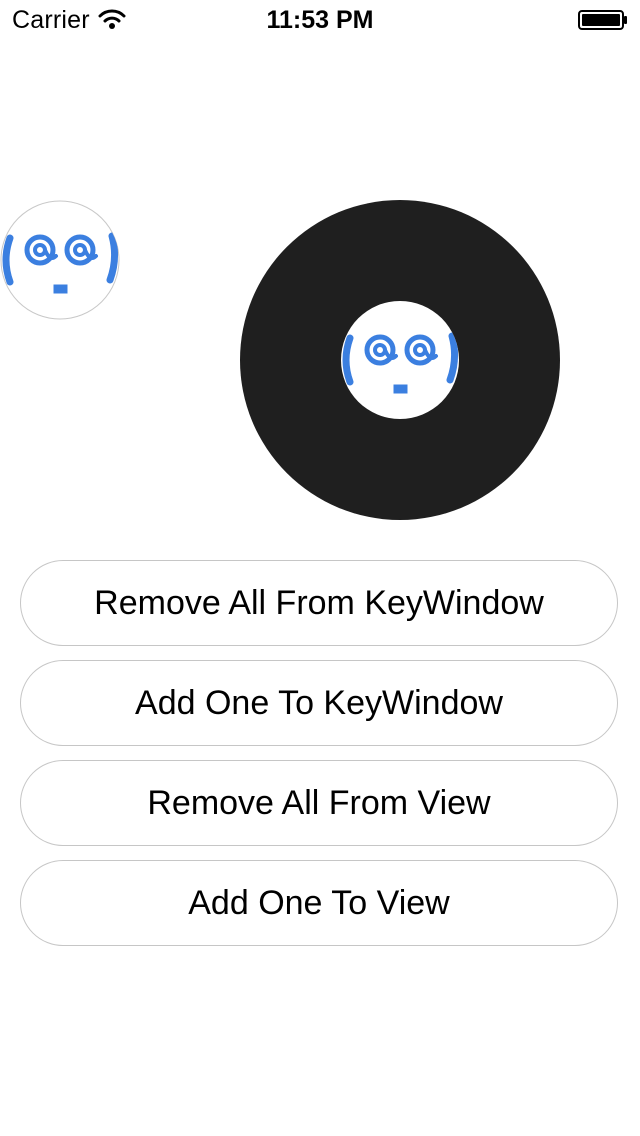 This screenshot has height=1136, width=640. Describe the element at coordinates (319, 603) in the screenshot. I see `remove-all-from-keywindow-button: Remove All From KeyWindow` at that location.